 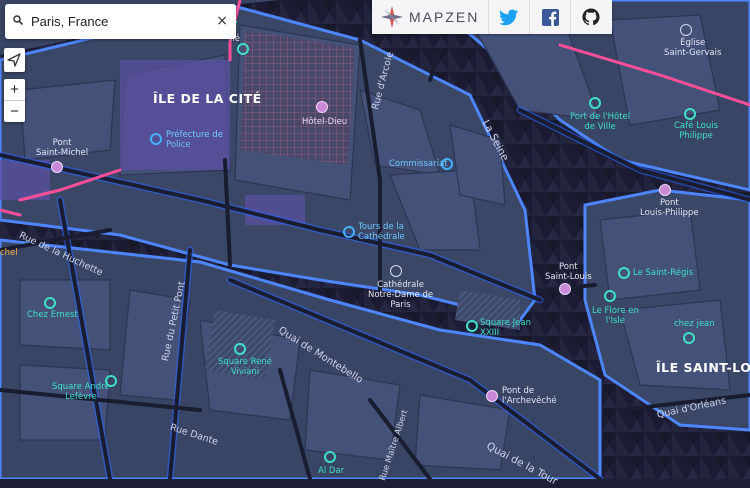 I want to click on poi-chez-ernest: Chez Ernest, so click(x=52, y=315).